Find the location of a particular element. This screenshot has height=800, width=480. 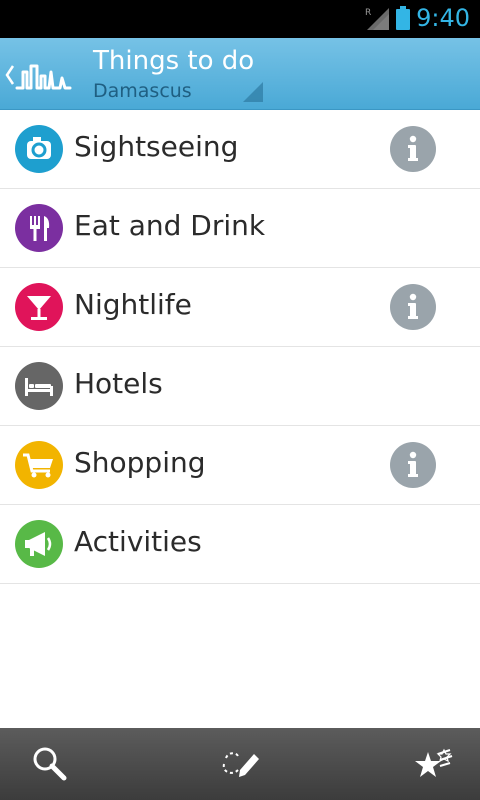

up-navigation-button is located at coordinates (39, 76).